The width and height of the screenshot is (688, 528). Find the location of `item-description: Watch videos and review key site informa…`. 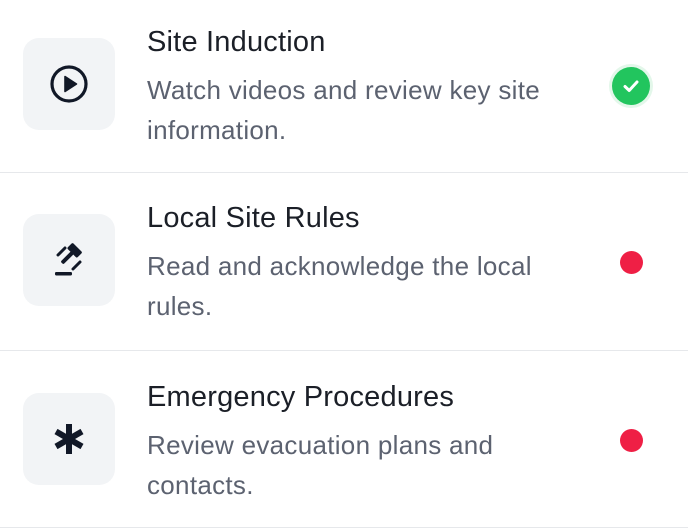

item-description: Watch videos and review key site informa… is located at coordinates (344, 110).